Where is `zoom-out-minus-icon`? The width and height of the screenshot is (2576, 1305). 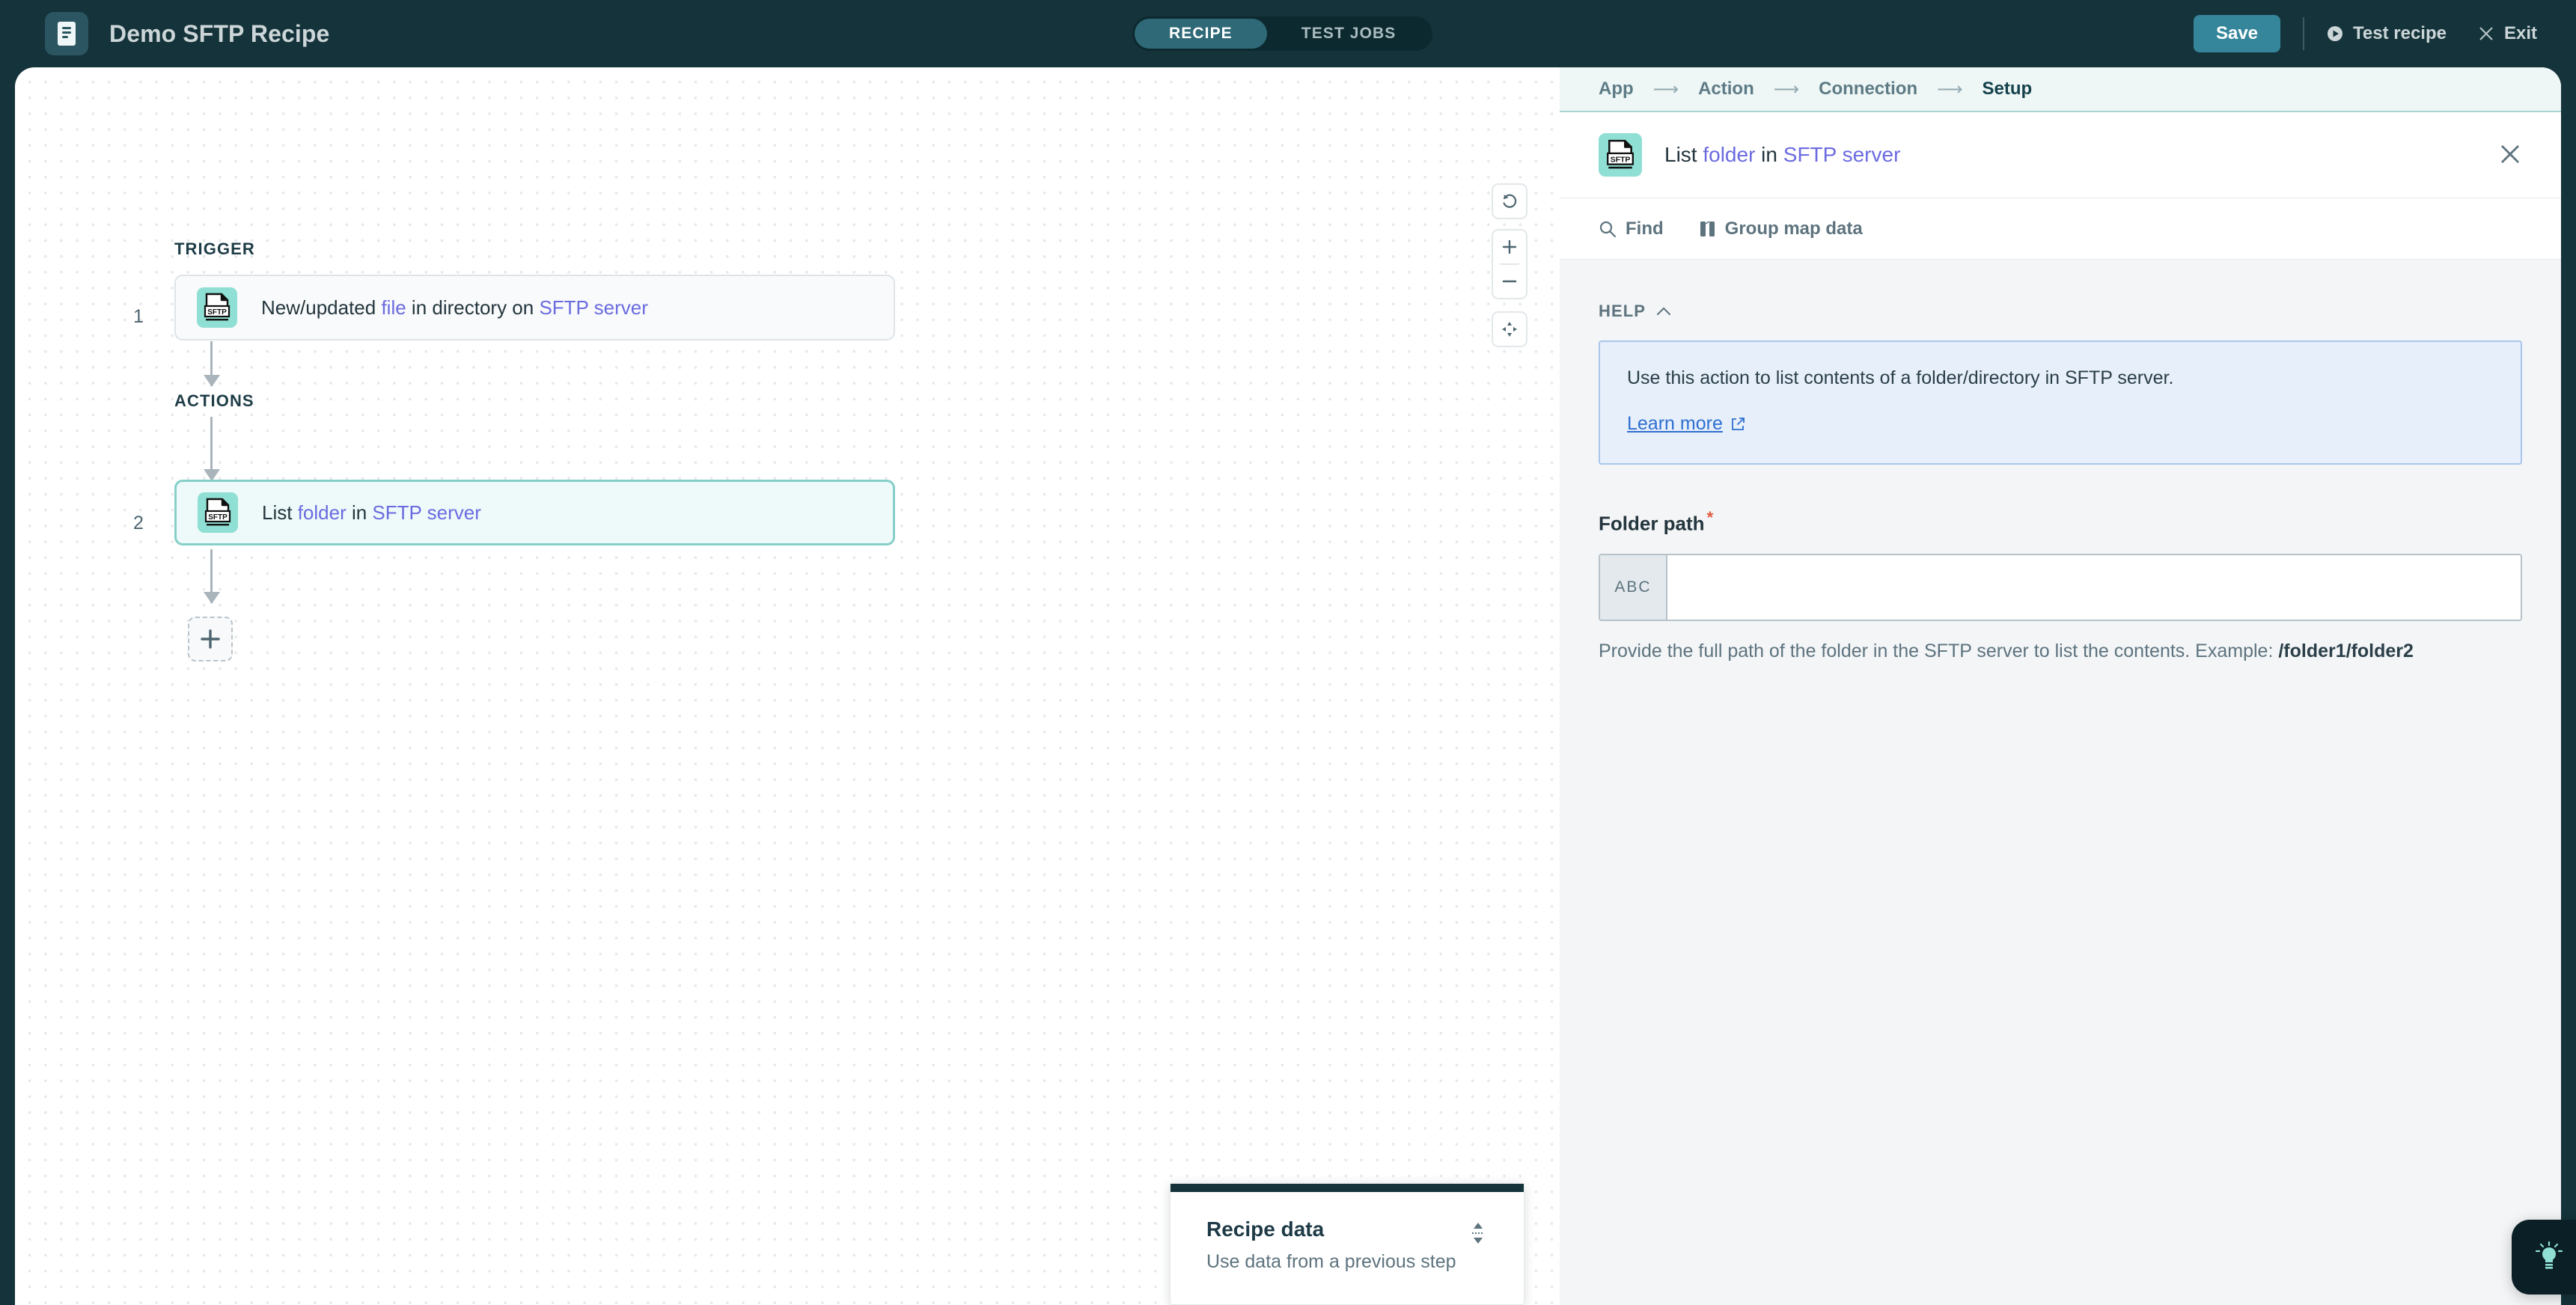
zoom-out-minus-icon is located at coordinates (1509, 281).